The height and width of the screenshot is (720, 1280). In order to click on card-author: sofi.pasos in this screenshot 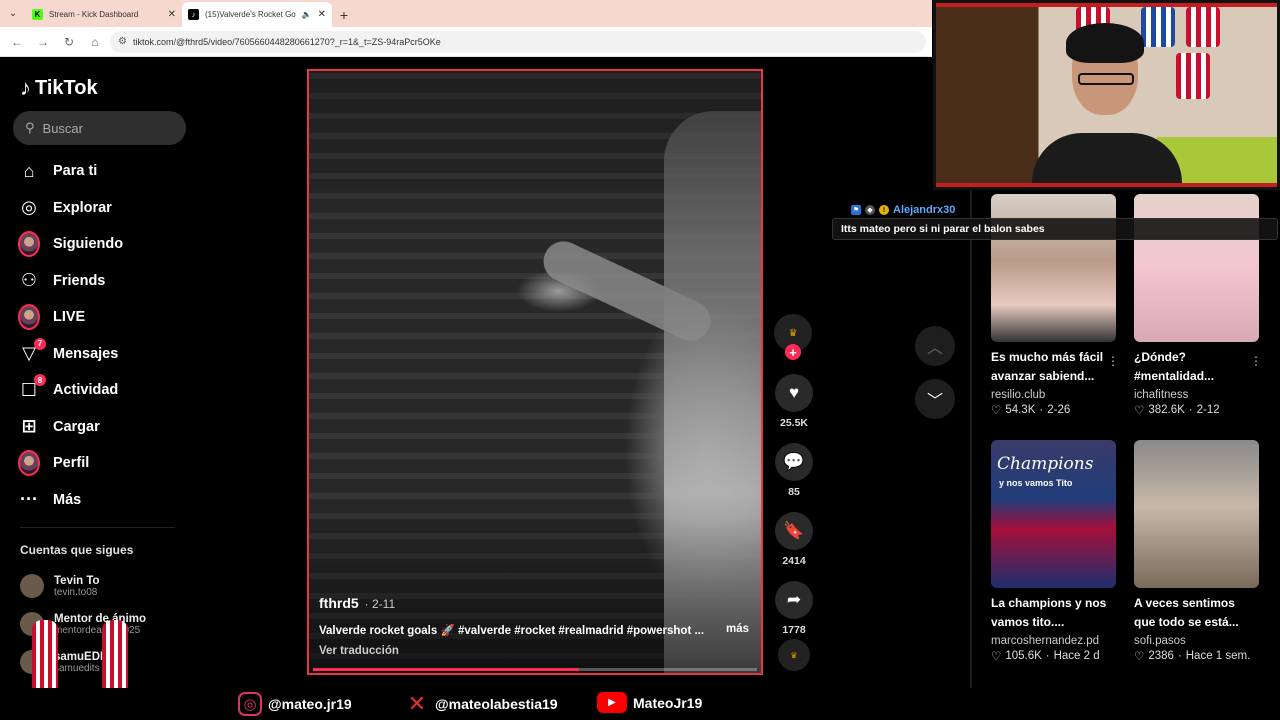, I will do `click(1199, 641)`.